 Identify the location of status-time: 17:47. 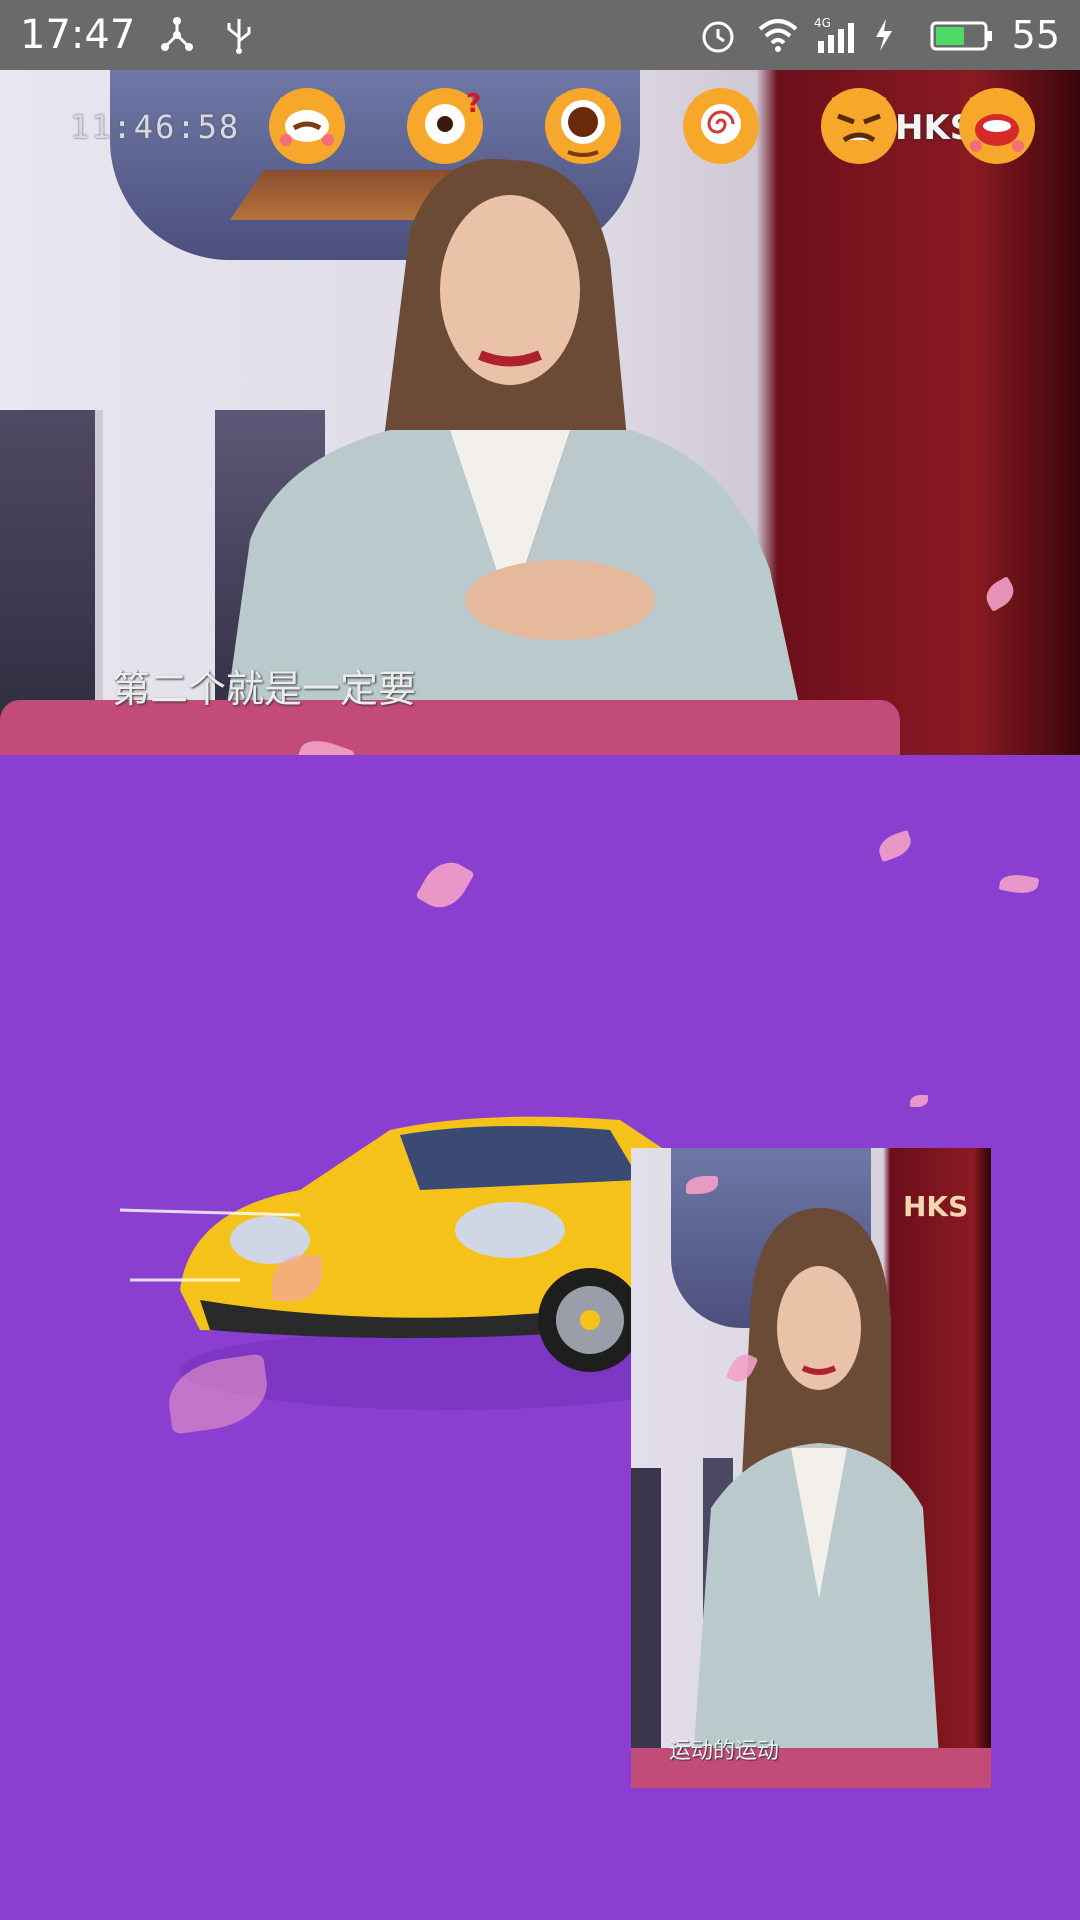
(78, 35).